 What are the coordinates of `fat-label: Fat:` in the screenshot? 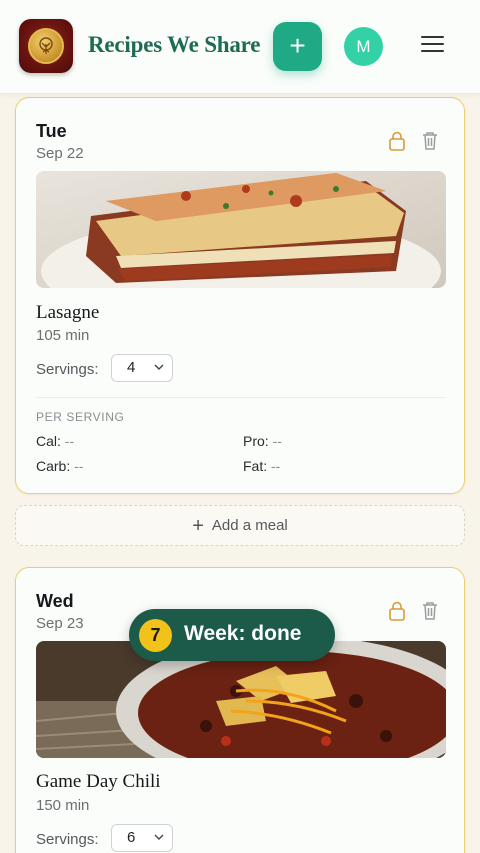 It's located at (255, 466).